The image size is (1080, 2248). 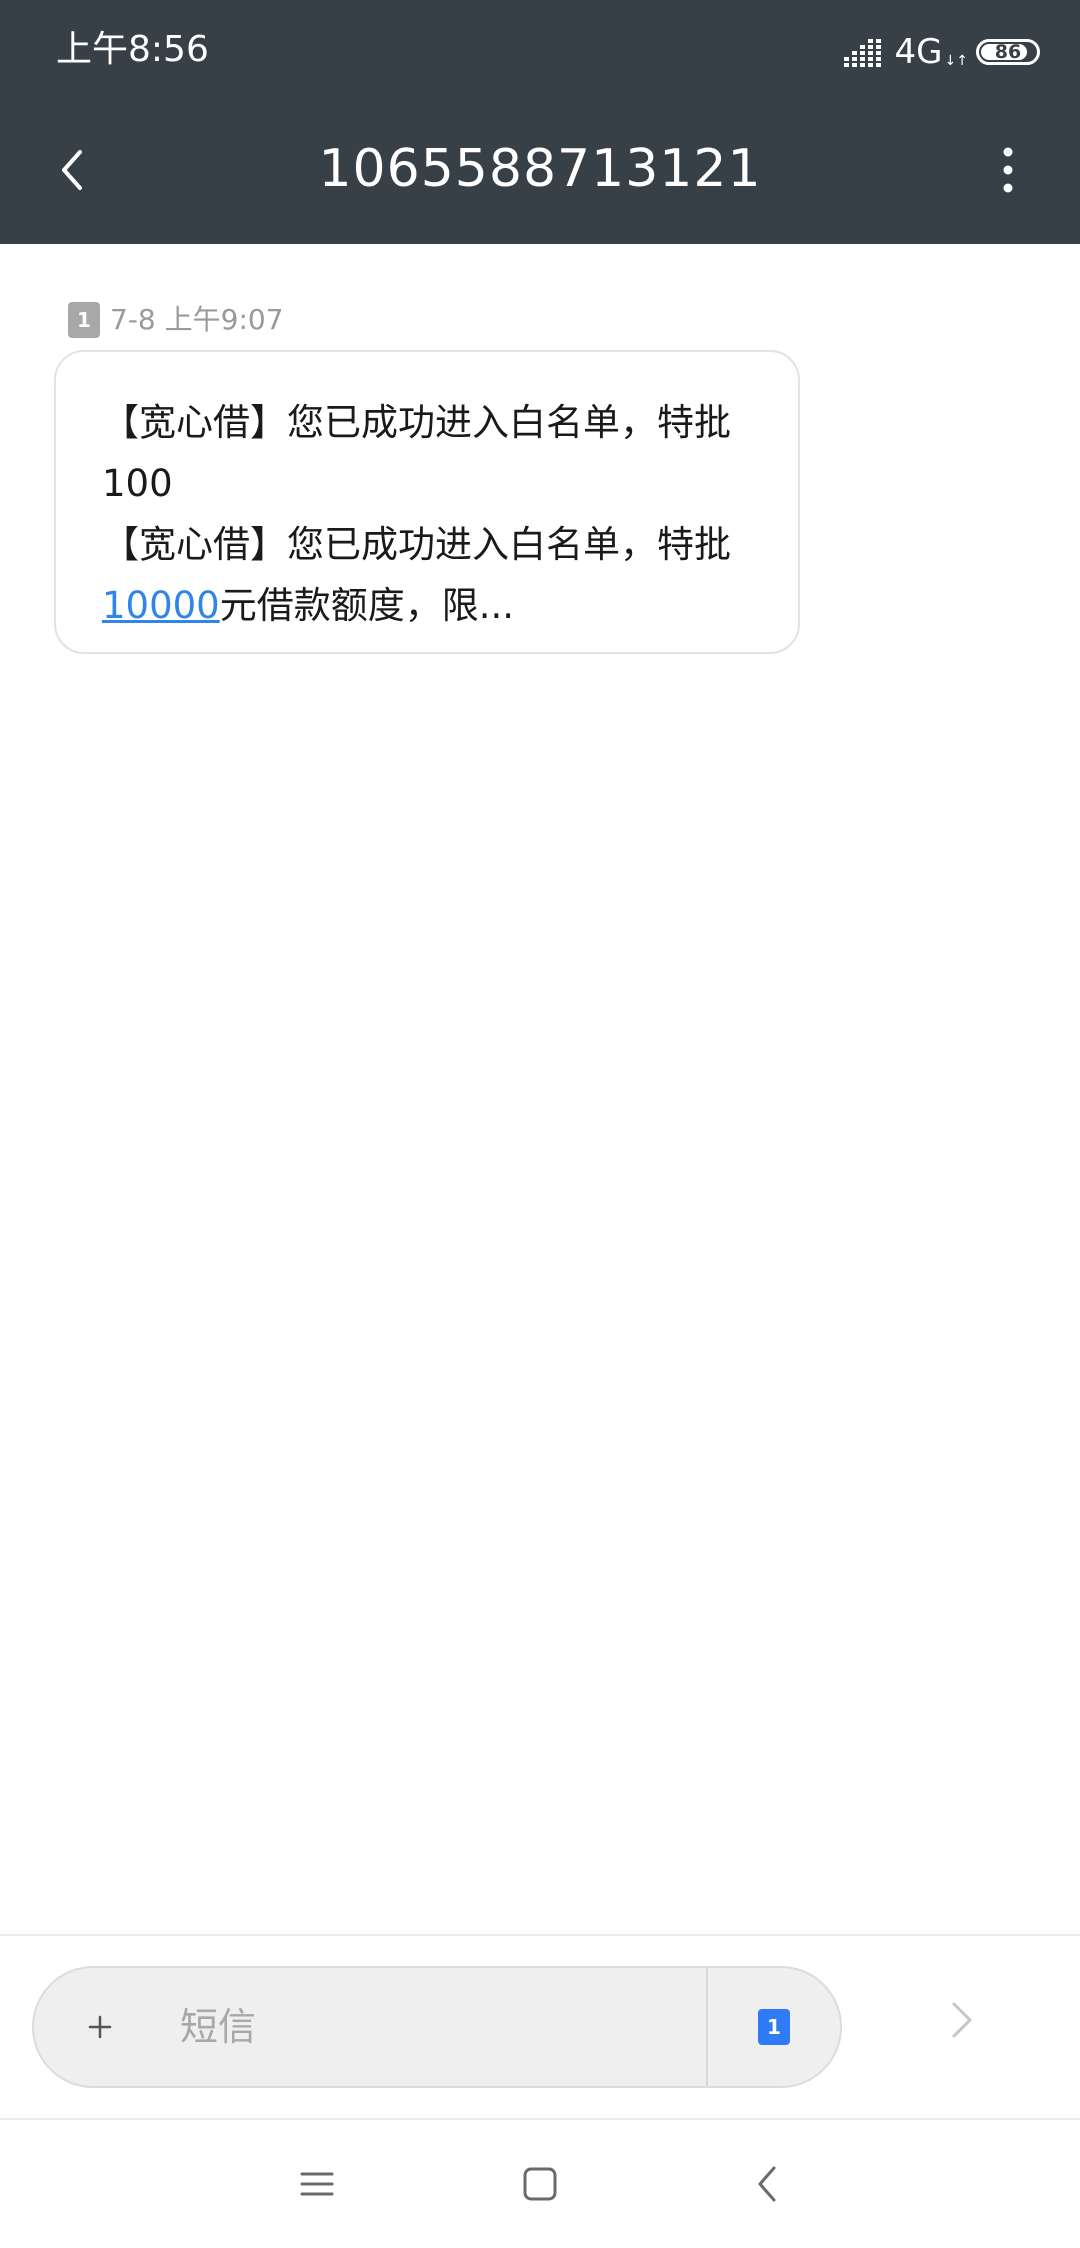 I want to click on compose-box: 1, so click(x=437, y=2027).